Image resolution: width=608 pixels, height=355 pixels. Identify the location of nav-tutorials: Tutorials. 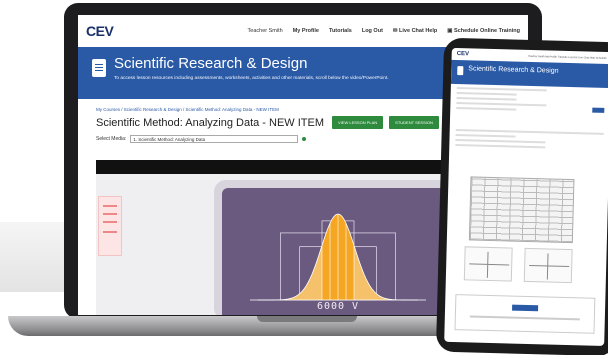
(340, 31).